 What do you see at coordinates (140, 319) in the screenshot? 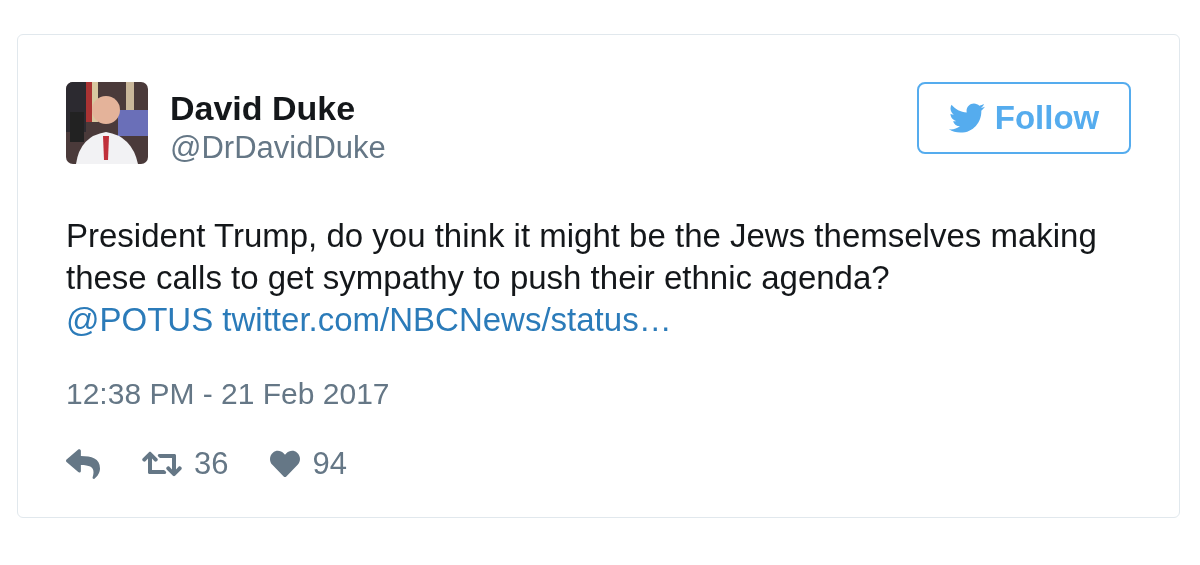
I see `link: @POTUS` at bounding box center [140, 319].